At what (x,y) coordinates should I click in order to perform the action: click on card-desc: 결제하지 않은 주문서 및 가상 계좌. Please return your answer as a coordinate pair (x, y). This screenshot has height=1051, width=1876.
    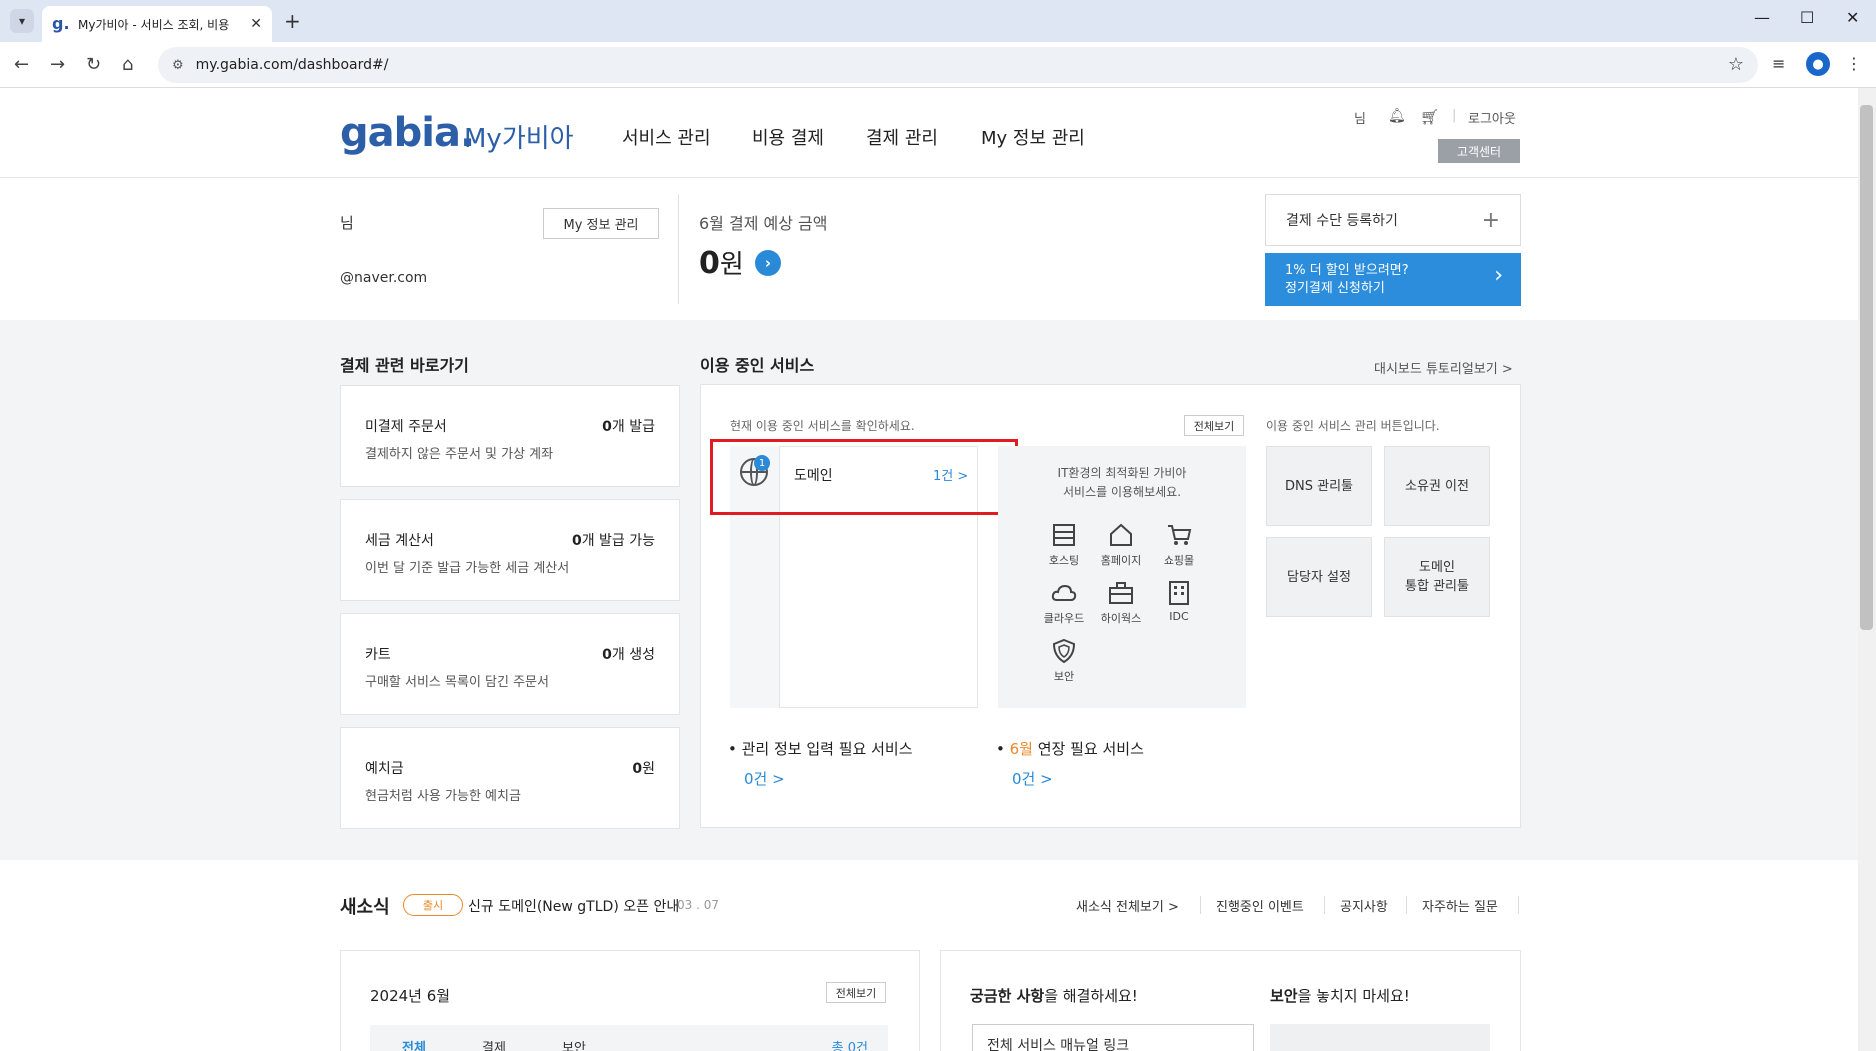
    Looking at the image, I should click on (459, 454).